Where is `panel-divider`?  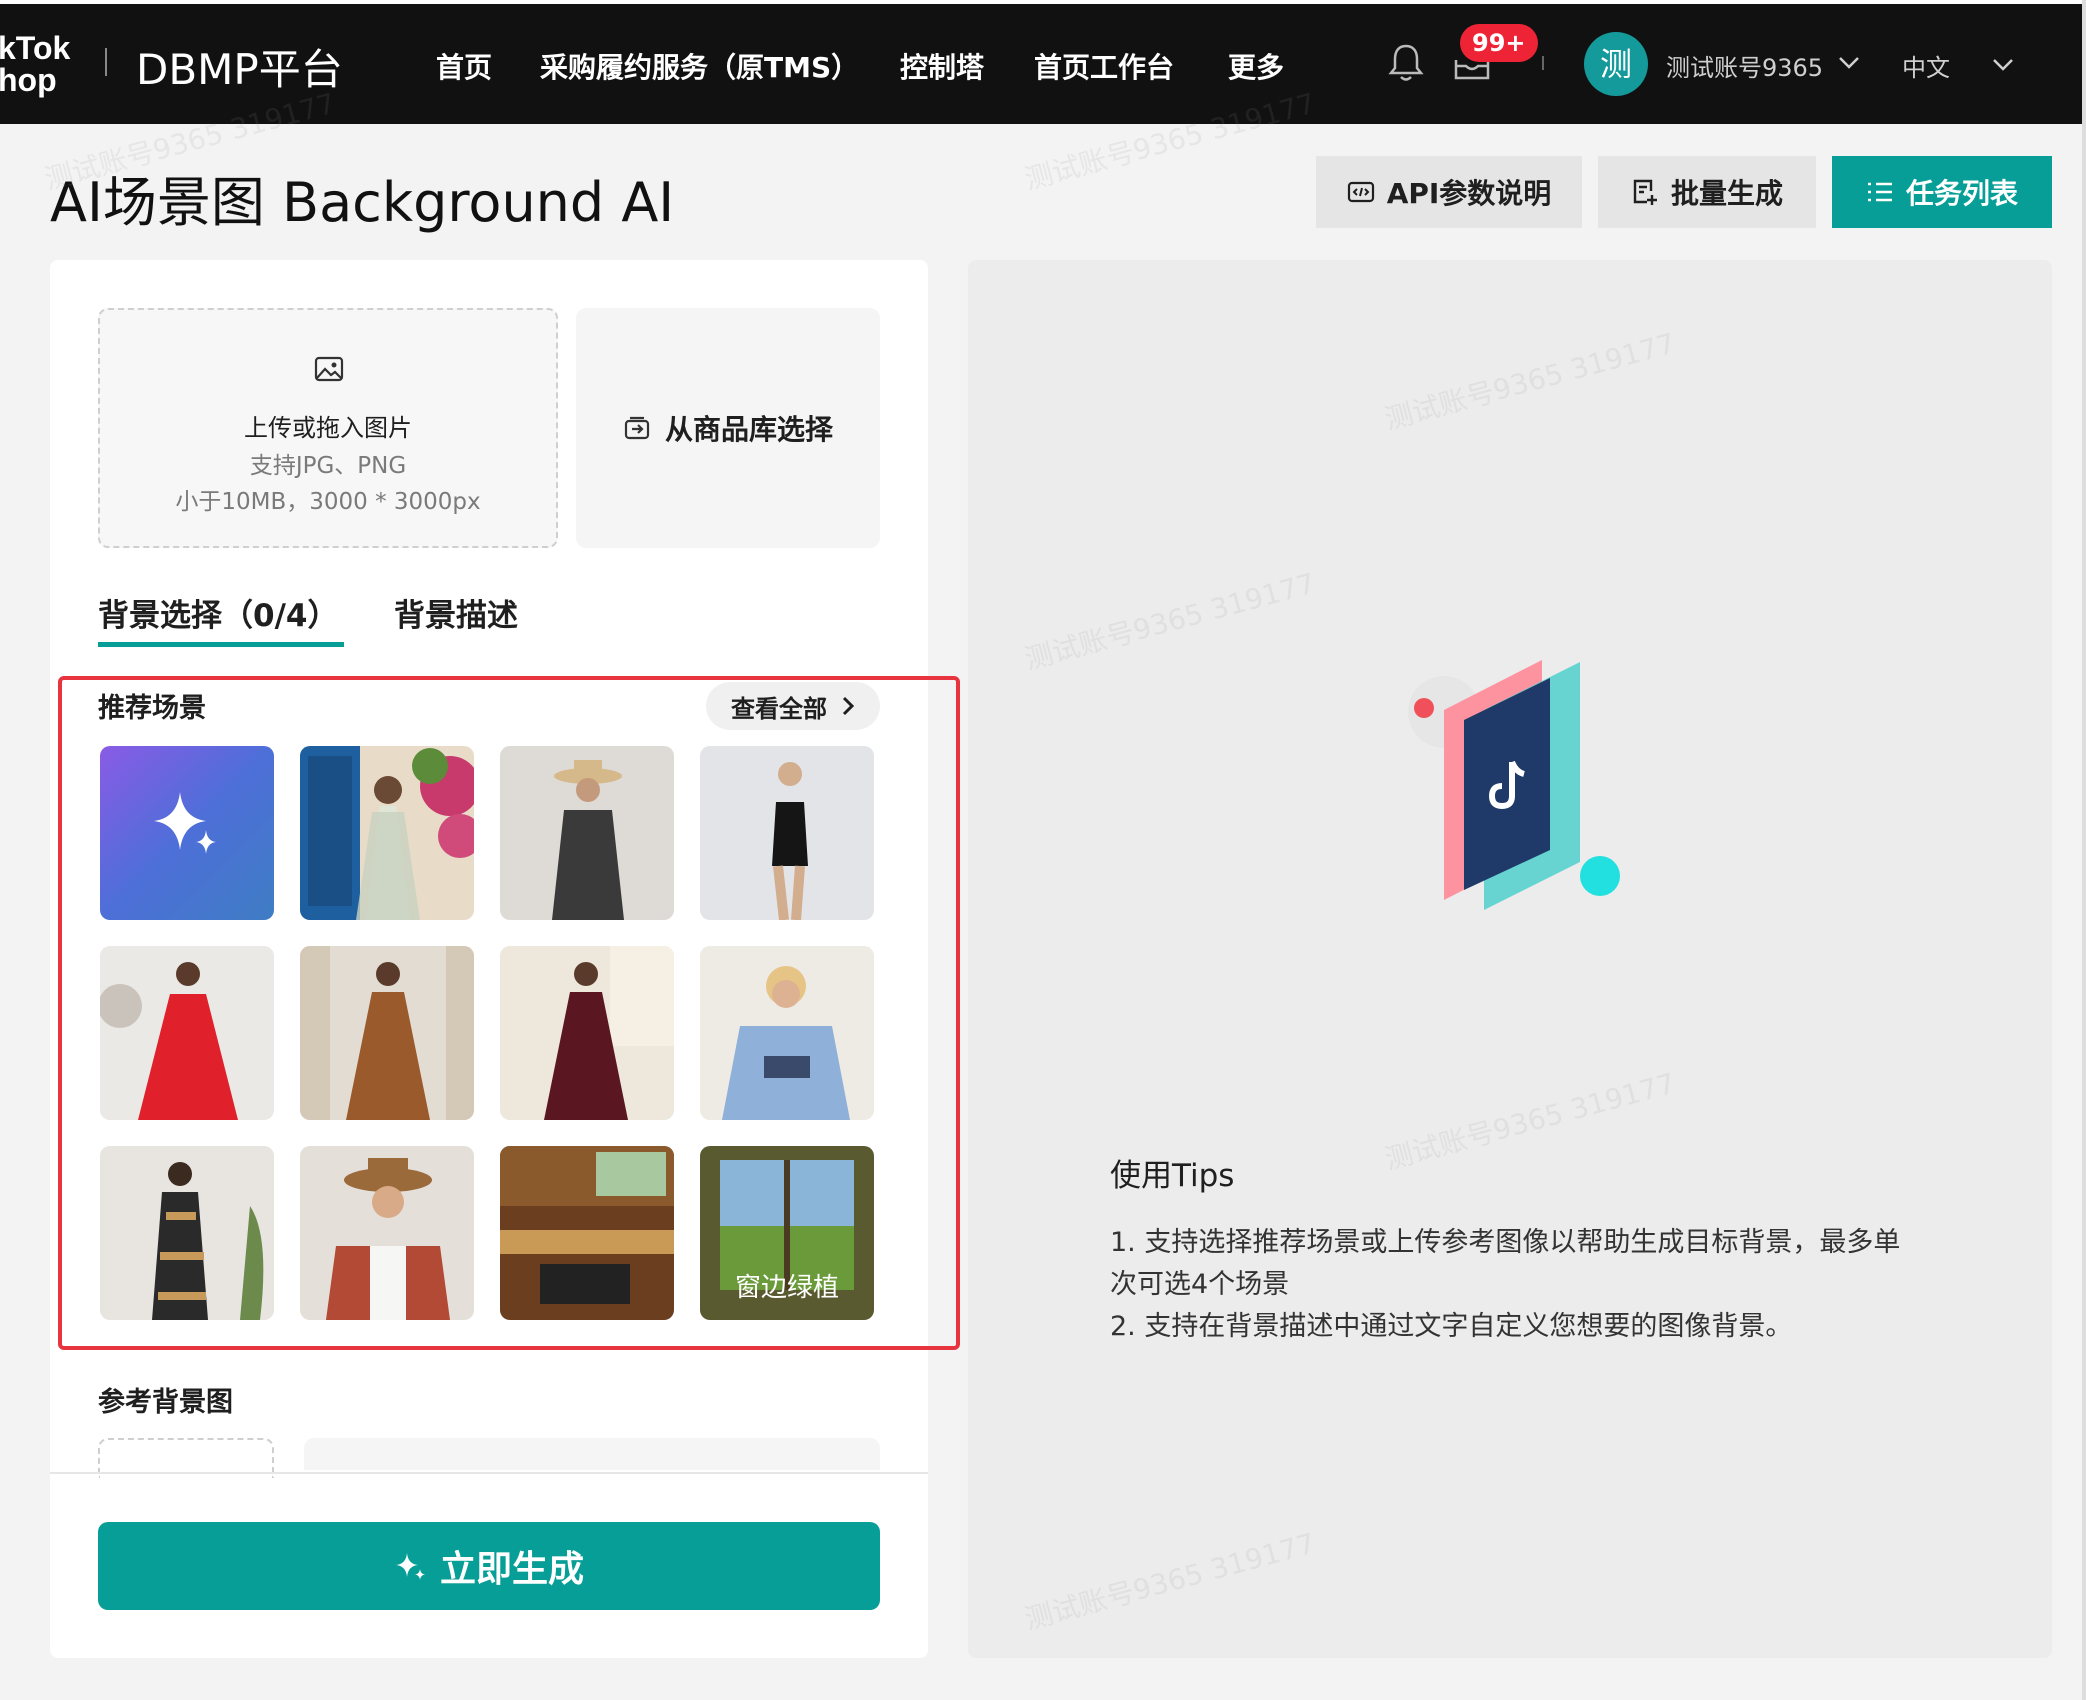
panel-divider is located at coordinates (489, 1473).